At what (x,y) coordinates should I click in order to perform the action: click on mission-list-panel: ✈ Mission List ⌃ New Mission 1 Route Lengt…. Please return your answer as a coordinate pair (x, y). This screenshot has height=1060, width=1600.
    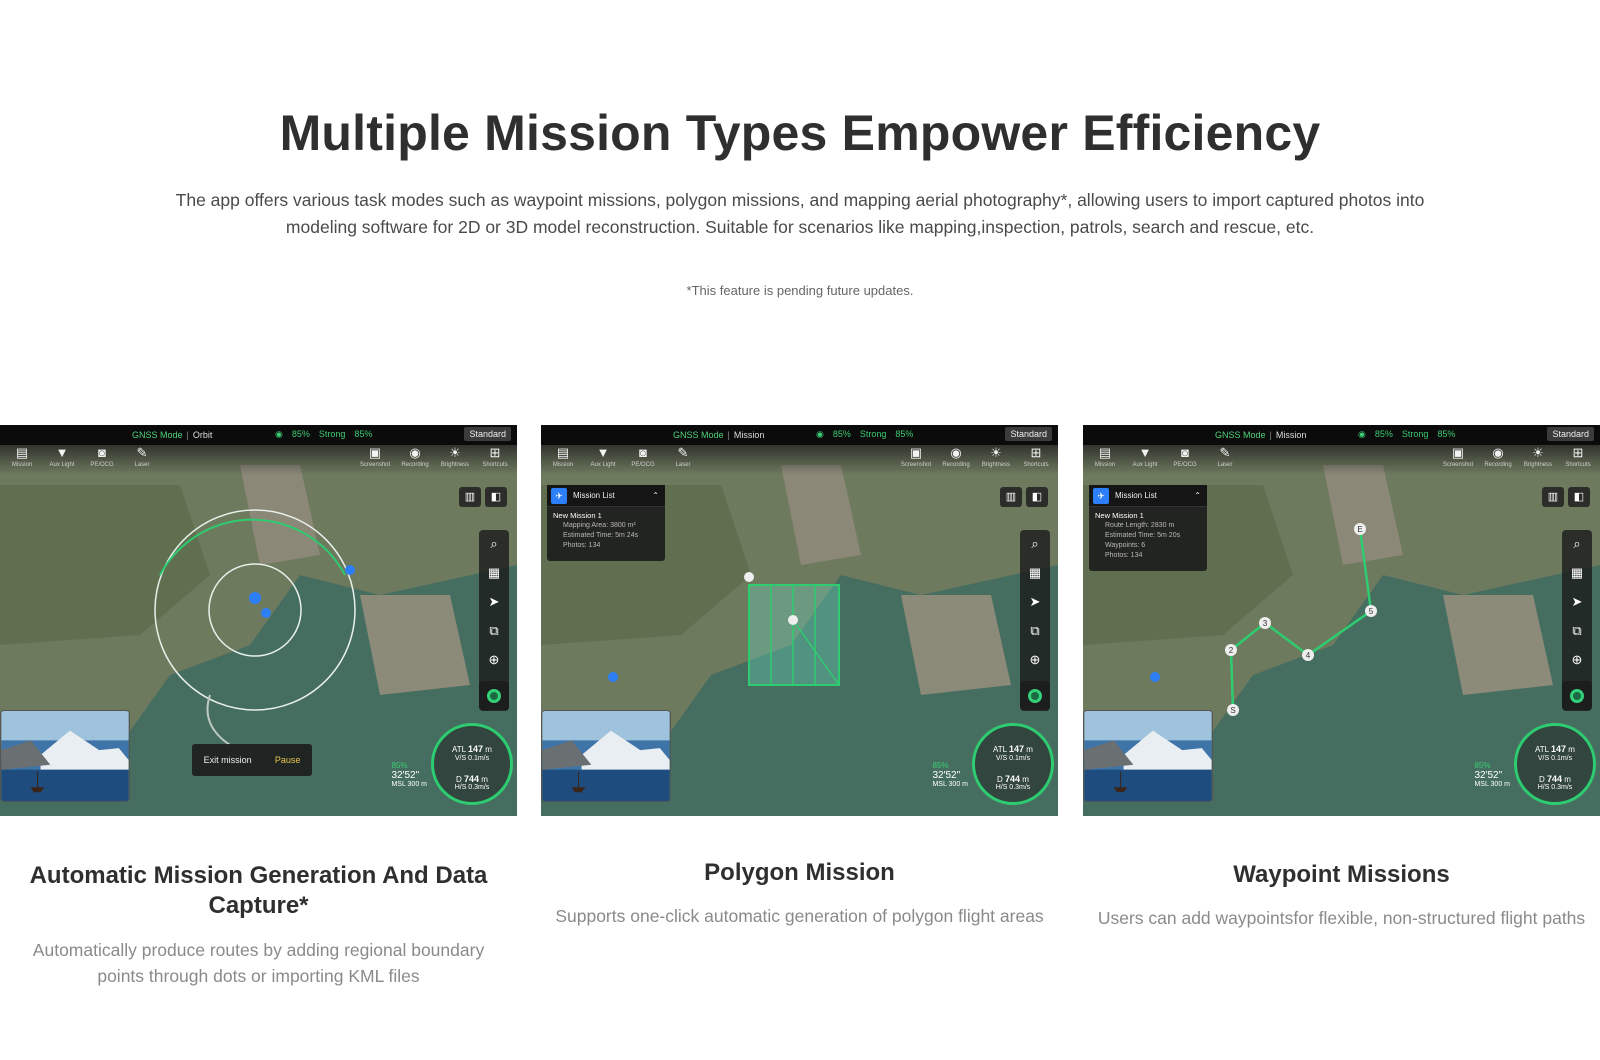
    Looking at the image, I should click on (1148, 528).